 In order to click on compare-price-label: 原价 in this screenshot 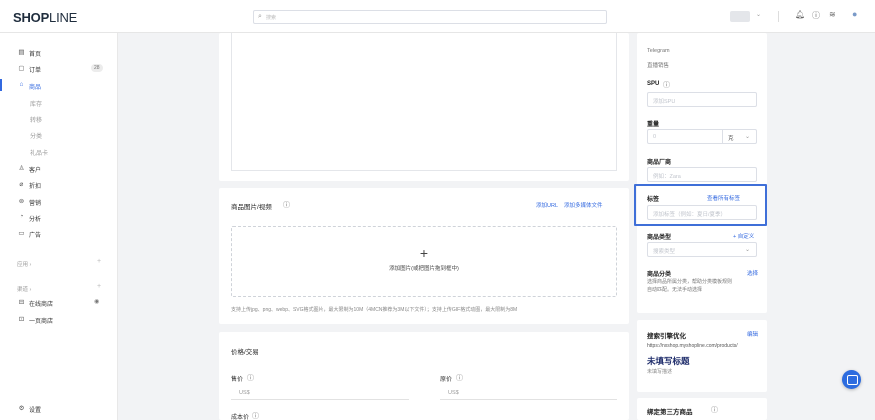, I will do `click(446, 380)`.